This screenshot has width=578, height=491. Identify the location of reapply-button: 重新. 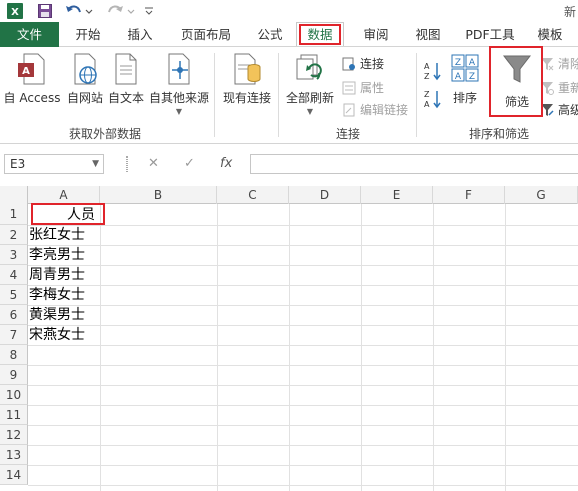
(559, 87).